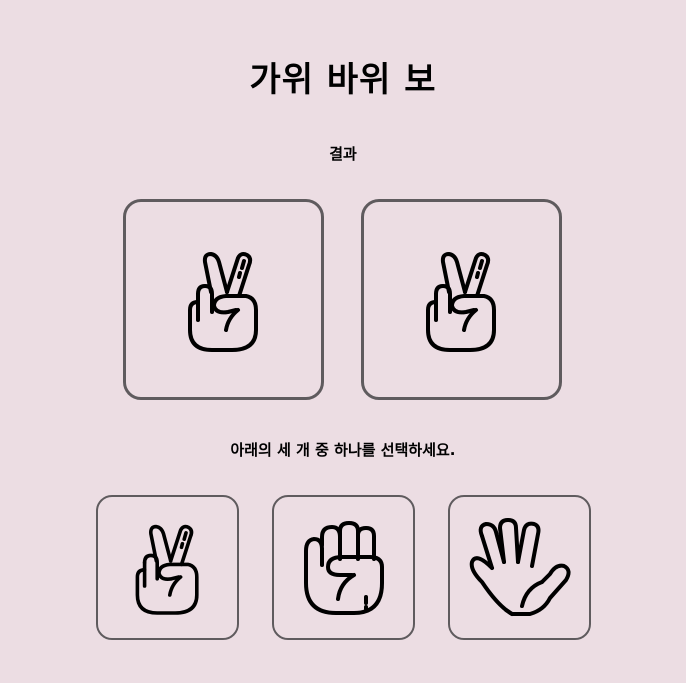 The height and width of the screenshot is (683, 686). What do you see at coordinates (343, 450) in the screenshot?
I see `choice-prompt: 아래의 세 개 중 하나를 선택하세요.` at bounding box center [343, 450].